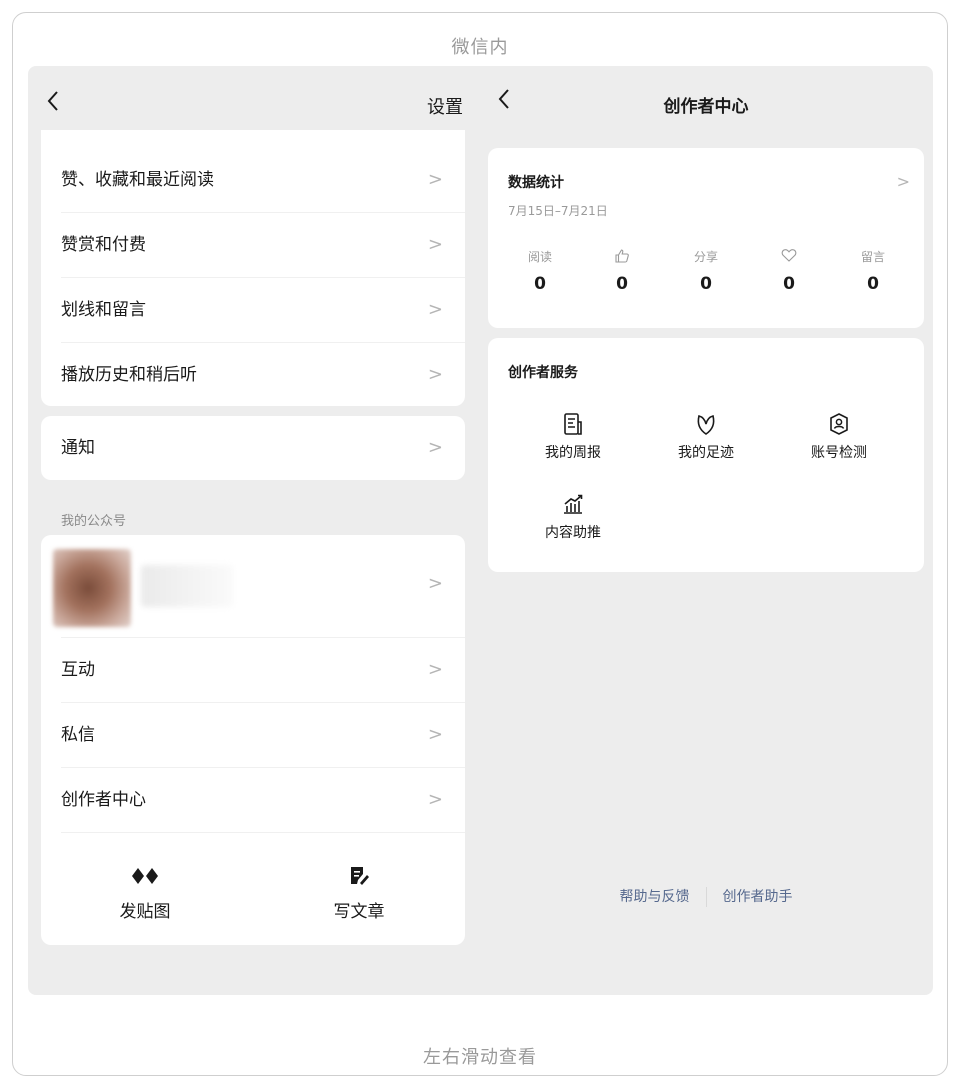  I want to click on footer-links: 帮助与反馈 创作者助手, so click(706, 896).